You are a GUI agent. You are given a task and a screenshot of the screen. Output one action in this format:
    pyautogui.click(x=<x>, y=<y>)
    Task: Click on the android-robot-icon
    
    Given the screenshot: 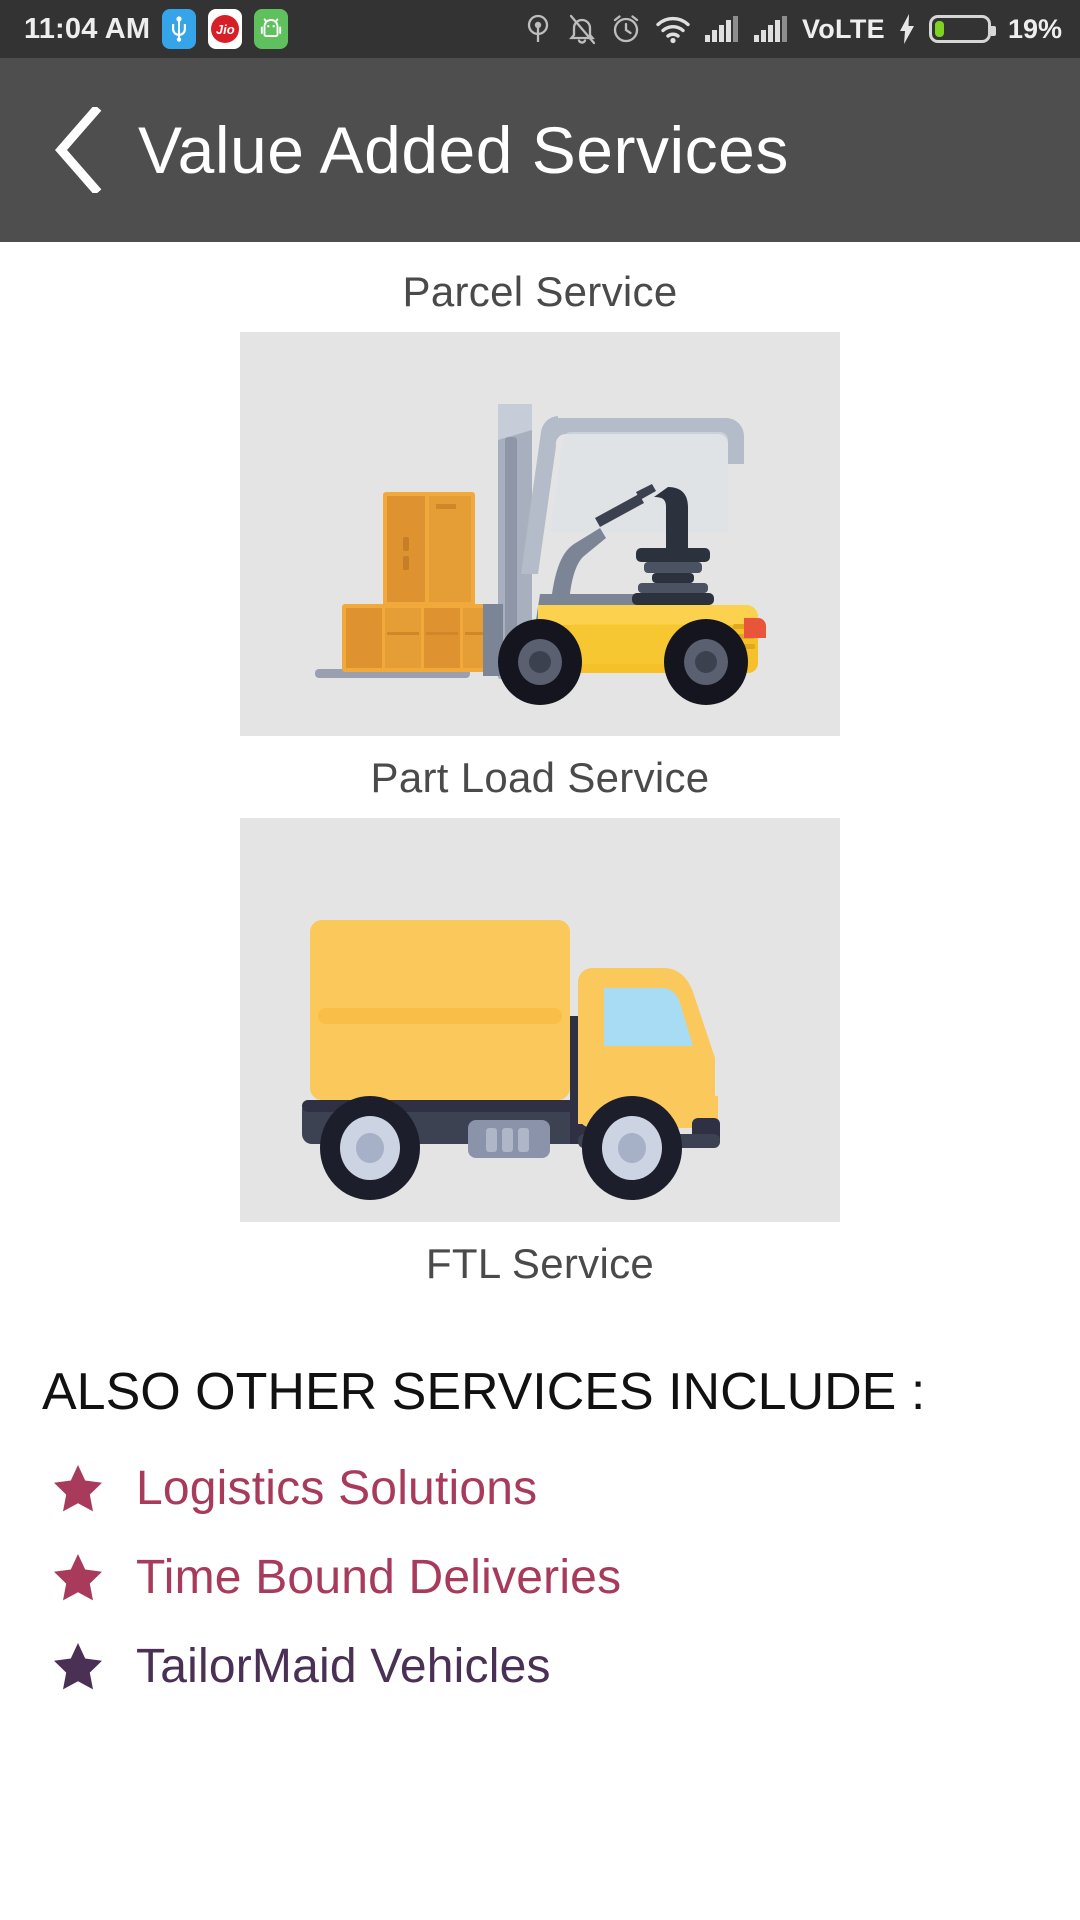 What is the action you would take?
    pyautogui.click(x=271, y=29)
    